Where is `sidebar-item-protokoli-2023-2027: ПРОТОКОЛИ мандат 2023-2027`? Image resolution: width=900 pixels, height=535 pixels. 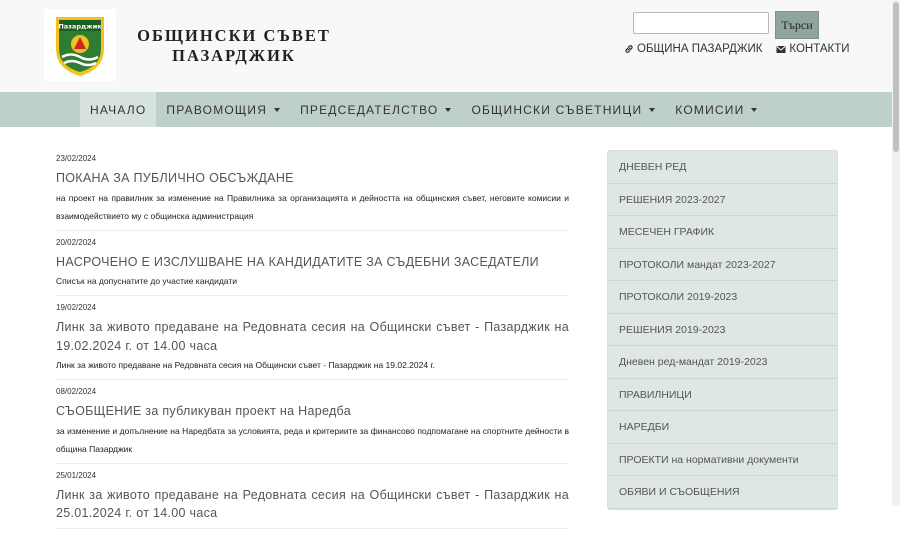 sidebar-item-protokoli-2023-2027: ПРОТОКОЛИ мандат 2023-2027 is located at coordinates (722, 265).